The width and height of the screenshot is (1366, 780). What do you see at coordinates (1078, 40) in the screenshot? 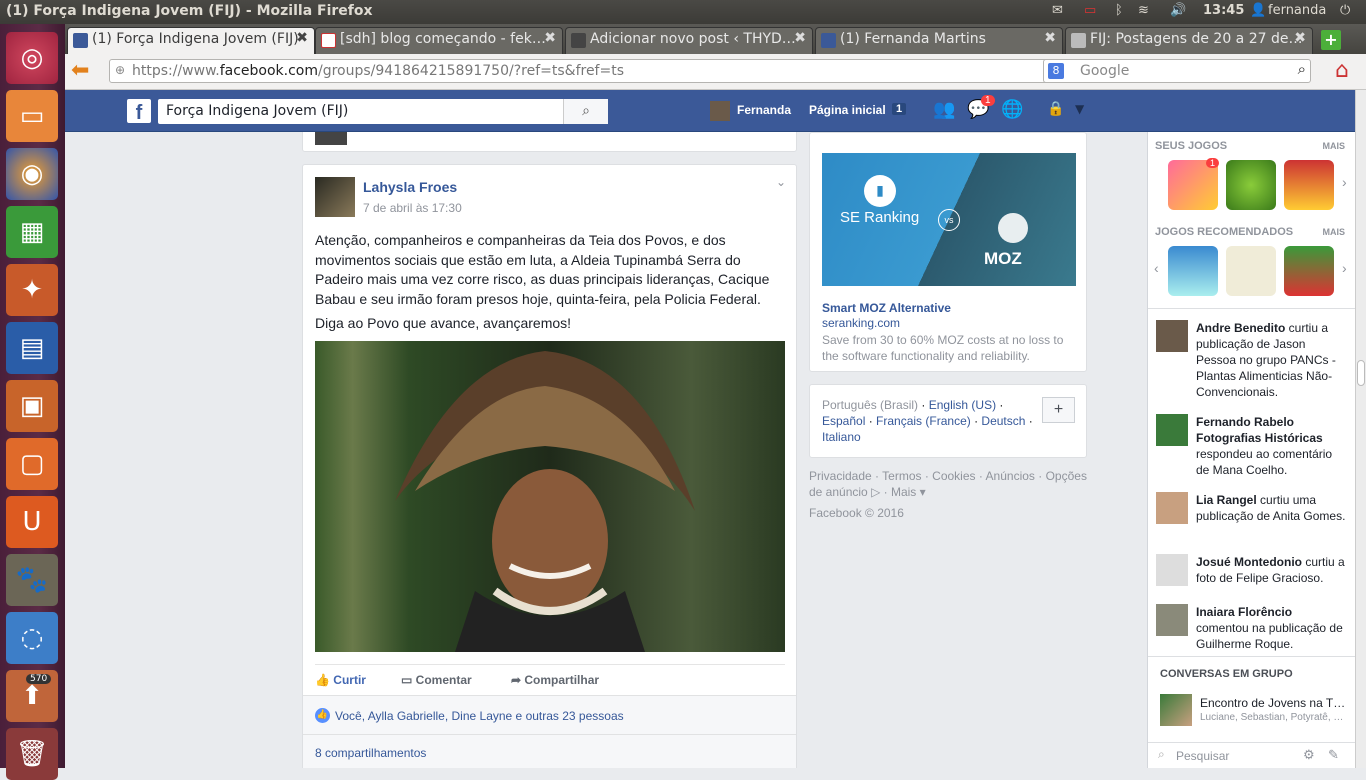
I see `page-icon` at bounding box center [1078, 40].